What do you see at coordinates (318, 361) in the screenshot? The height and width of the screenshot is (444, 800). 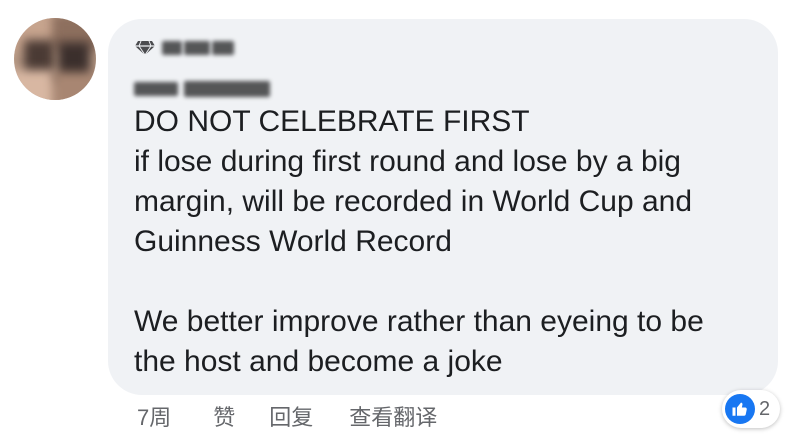 I see `comment-line: the host and become a joke` at bounding box center [318, 361].